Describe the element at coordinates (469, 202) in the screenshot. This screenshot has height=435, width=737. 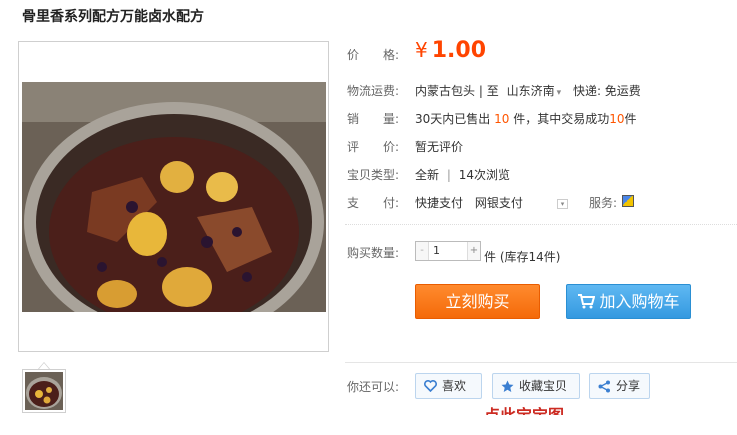
I see `payment-methods: 快捷支付 网银支付` at that location.